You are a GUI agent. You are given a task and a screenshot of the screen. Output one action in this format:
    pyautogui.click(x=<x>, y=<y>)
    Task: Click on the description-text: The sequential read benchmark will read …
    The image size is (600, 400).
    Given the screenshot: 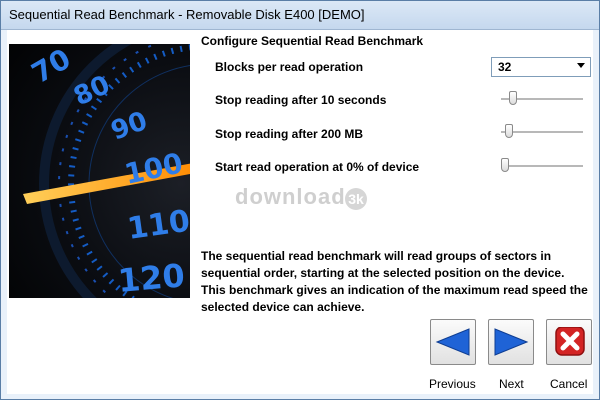 What is the action you would take?
    pyautogui.click(x=394, y=281)
    